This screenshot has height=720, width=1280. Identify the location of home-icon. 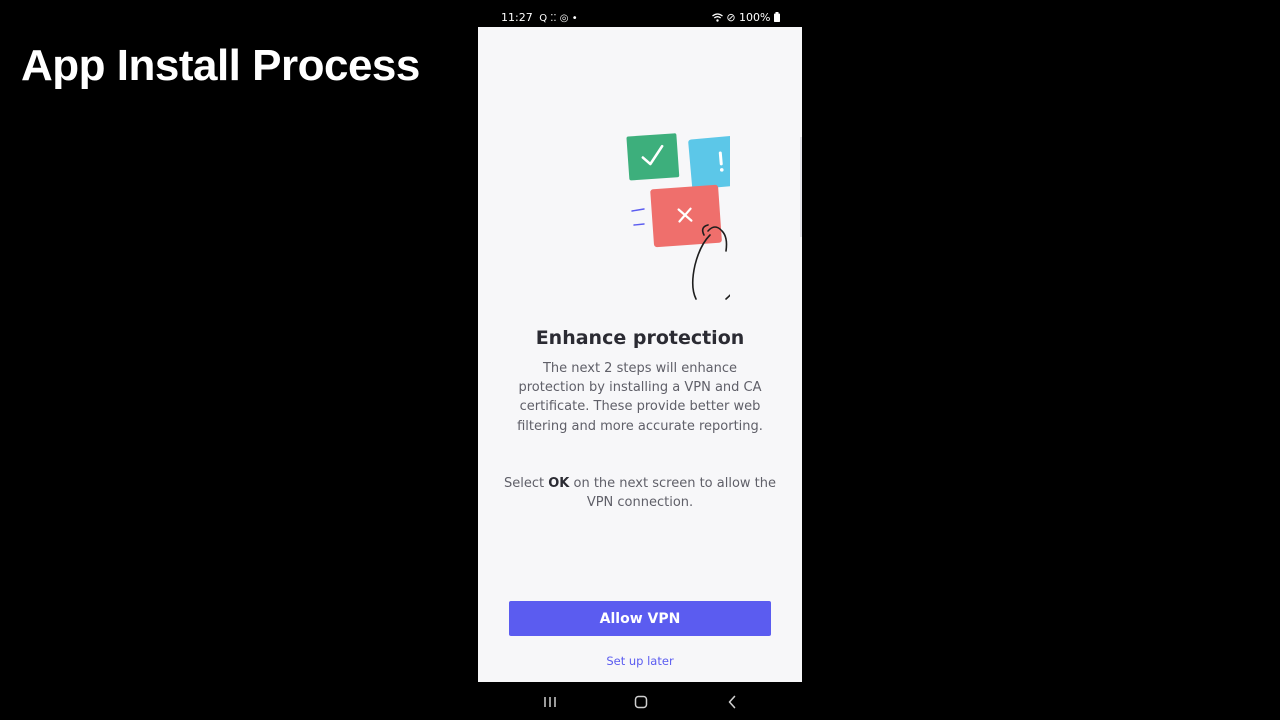
(641, 702).